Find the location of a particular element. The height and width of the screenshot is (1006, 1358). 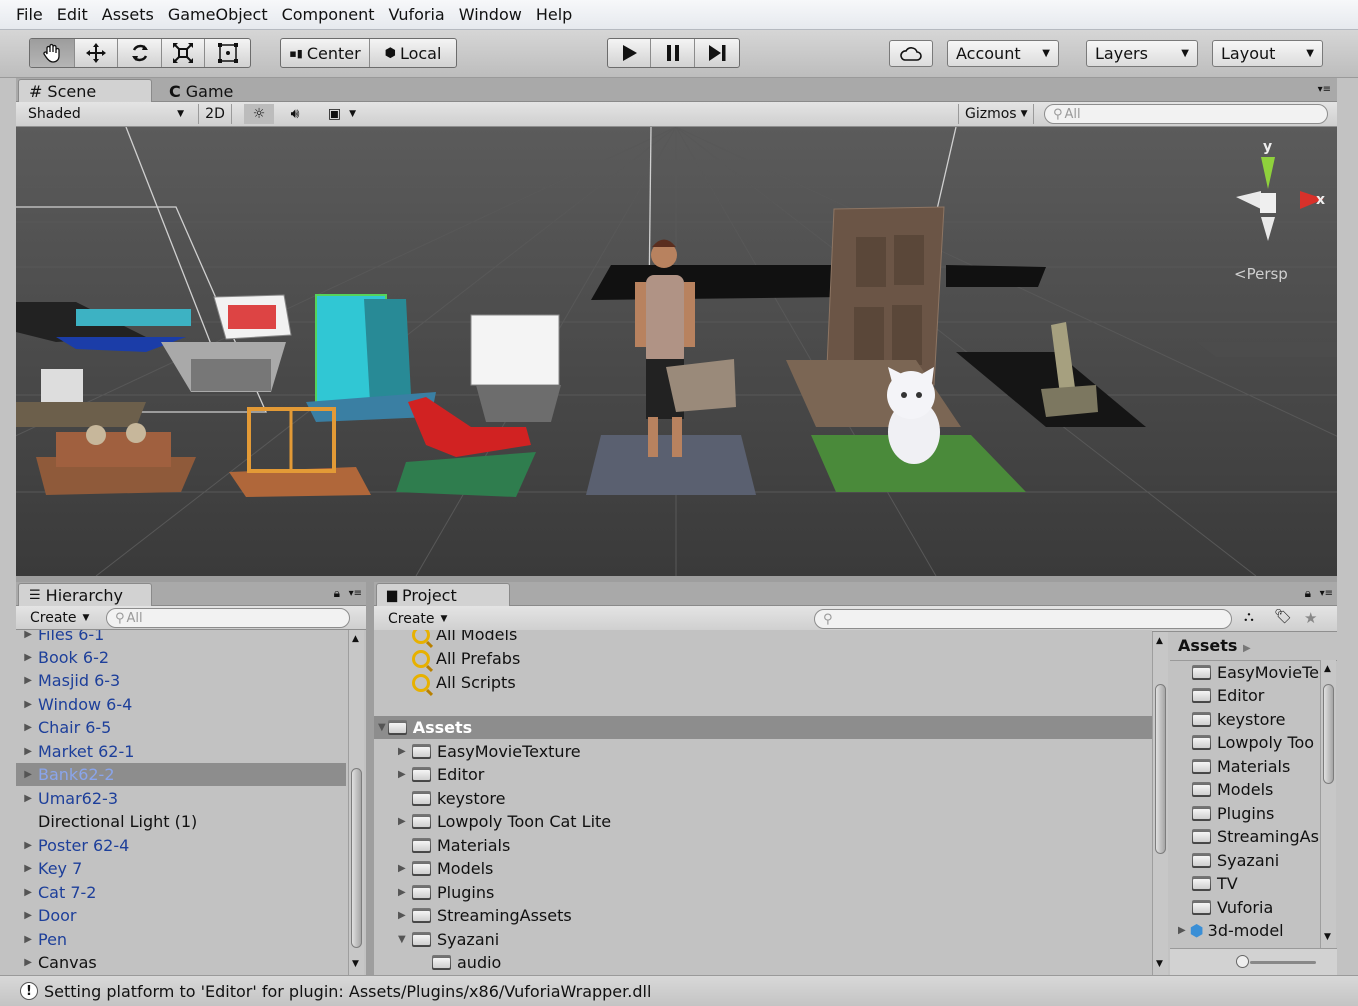

play-button is located at coordinates (630, 53).